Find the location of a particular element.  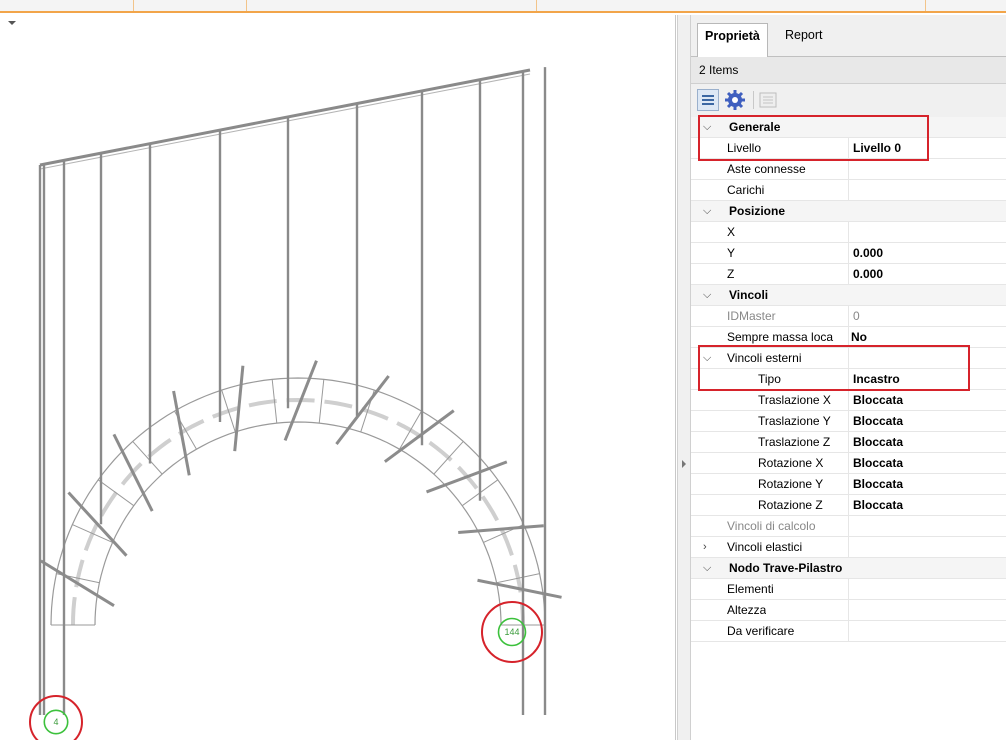

property-name: Y is located at coordinates (731, 253).